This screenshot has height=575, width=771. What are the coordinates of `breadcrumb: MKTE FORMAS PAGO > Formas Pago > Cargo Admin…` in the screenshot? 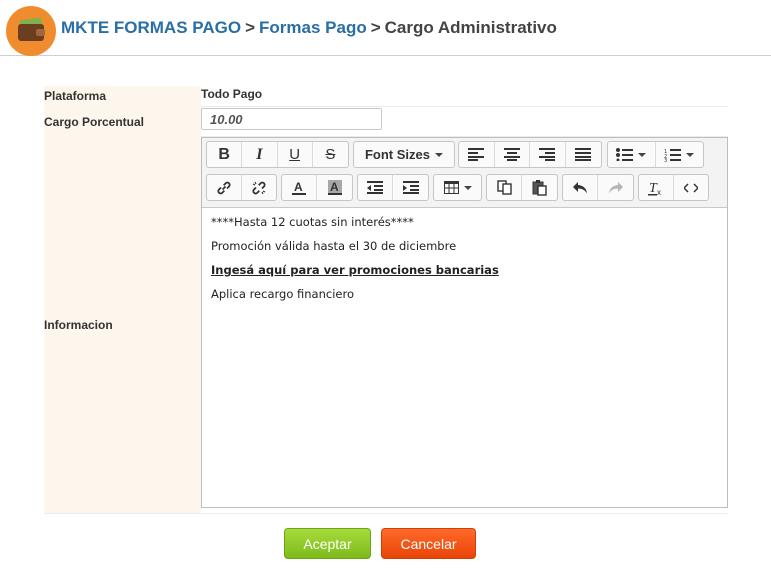 It's located at (309, 28).